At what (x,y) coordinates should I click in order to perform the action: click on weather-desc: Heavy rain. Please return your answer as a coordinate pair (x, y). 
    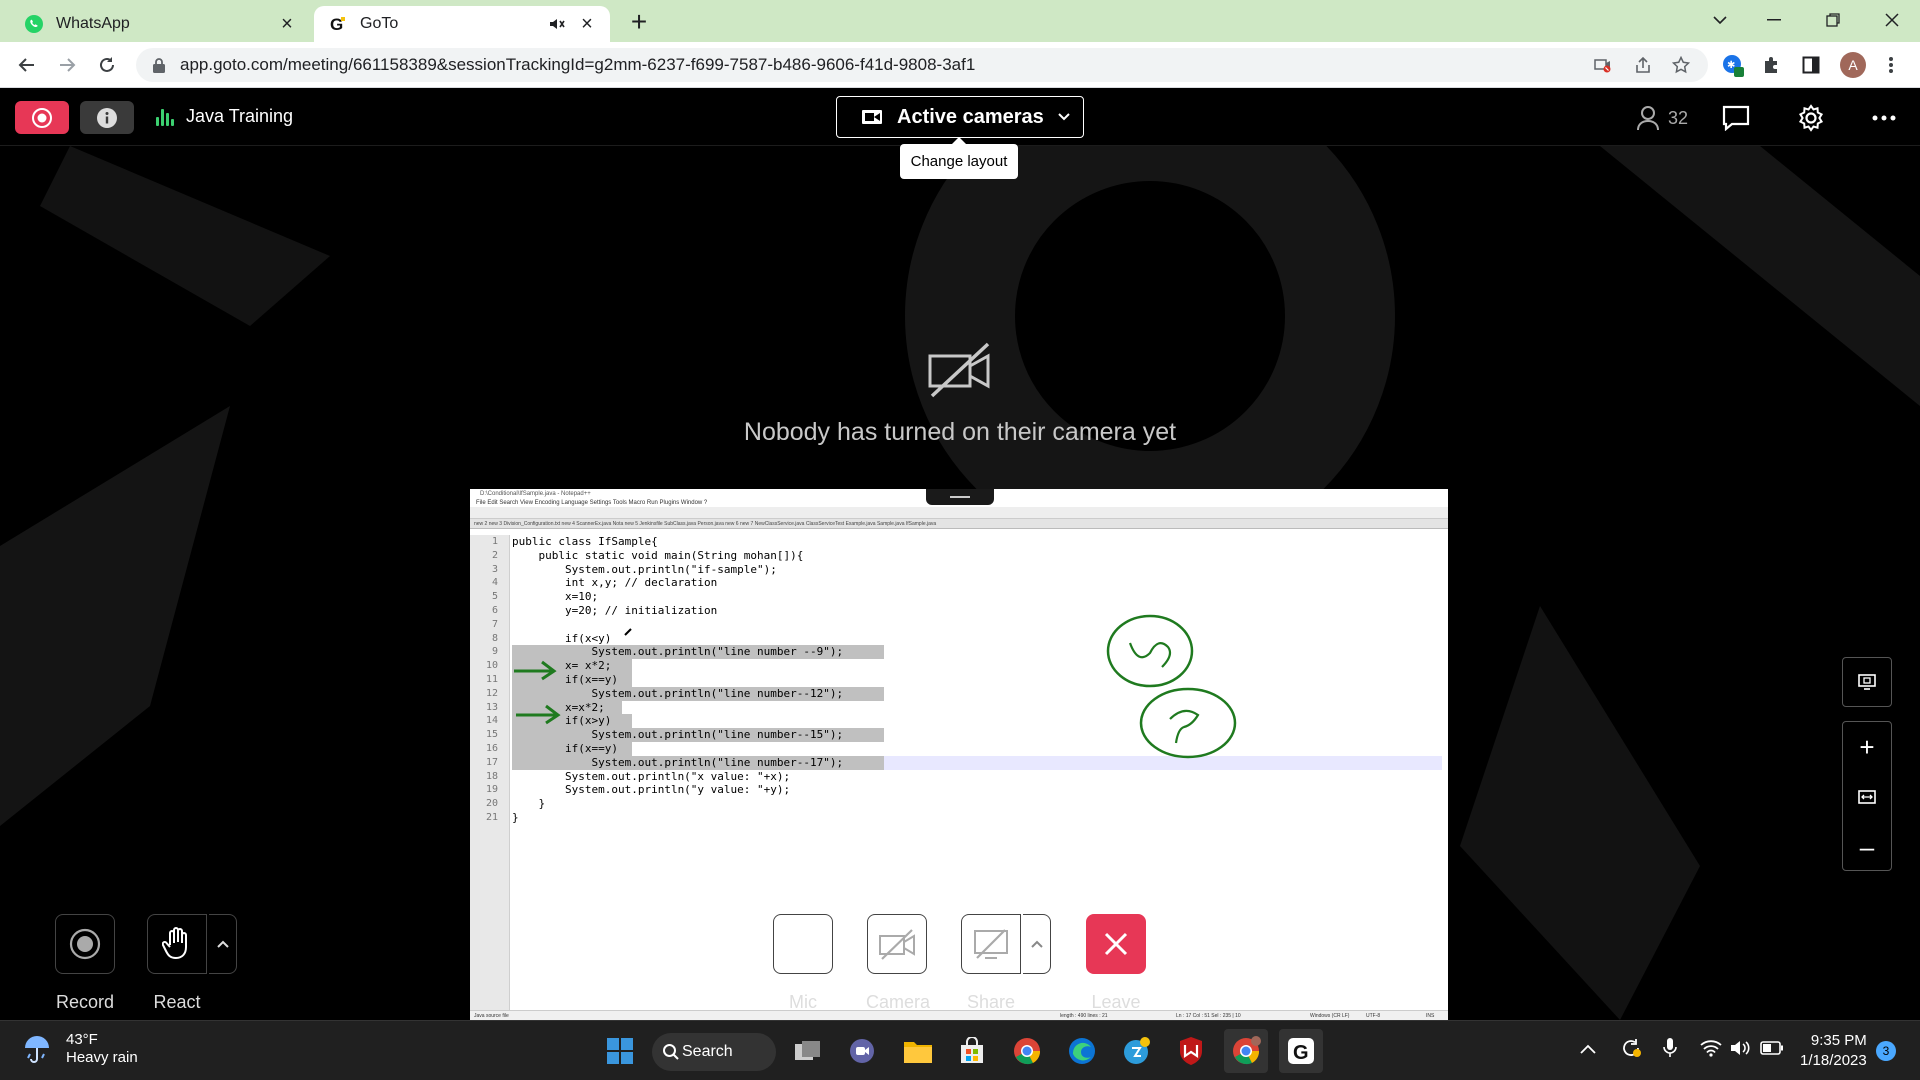
    Looking at the image, I should click on (102, 1057).